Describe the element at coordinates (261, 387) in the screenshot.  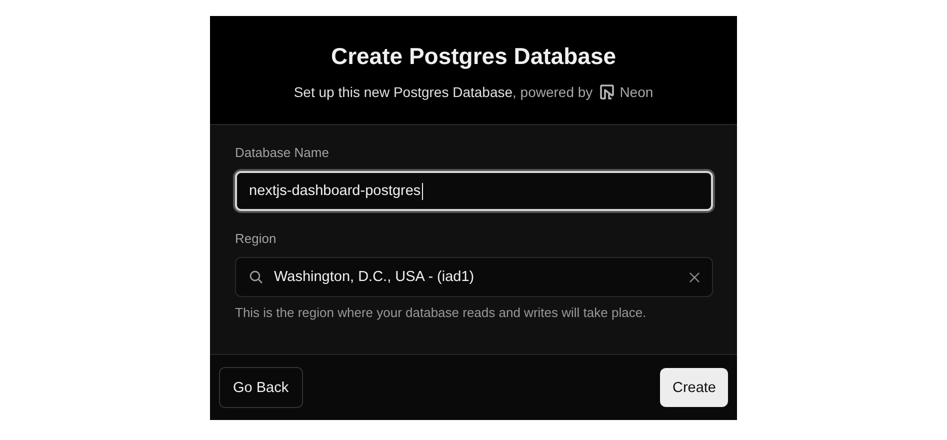
I see `back-button: Go Back` at that location.